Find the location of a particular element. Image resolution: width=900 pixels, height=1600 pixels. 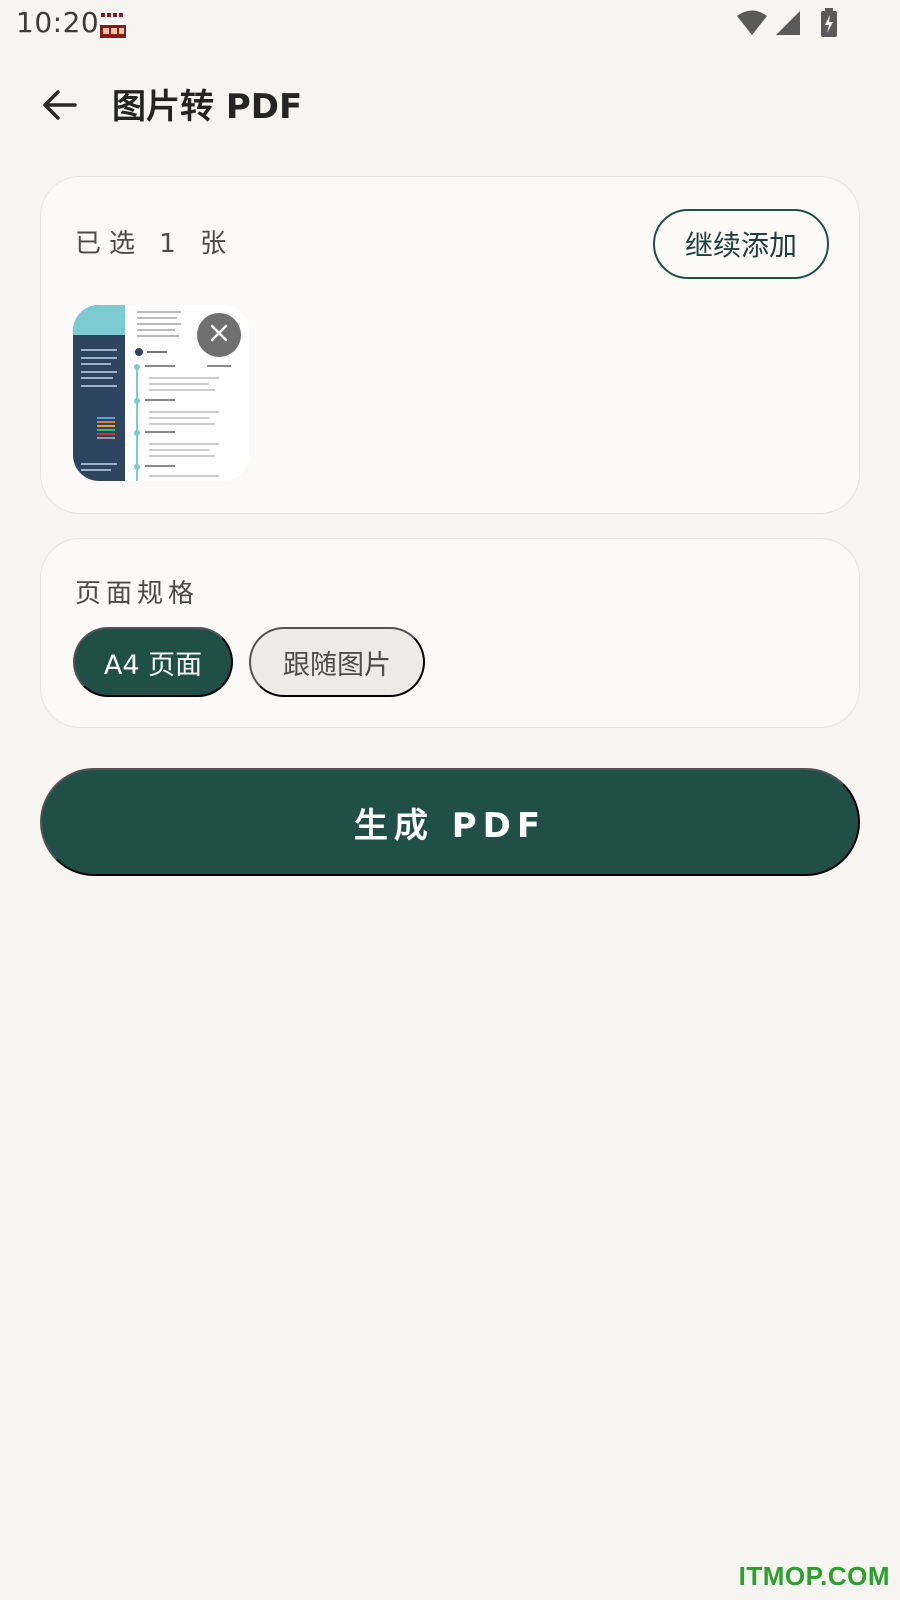

remove-image-button is located at coordinates (219, 335).